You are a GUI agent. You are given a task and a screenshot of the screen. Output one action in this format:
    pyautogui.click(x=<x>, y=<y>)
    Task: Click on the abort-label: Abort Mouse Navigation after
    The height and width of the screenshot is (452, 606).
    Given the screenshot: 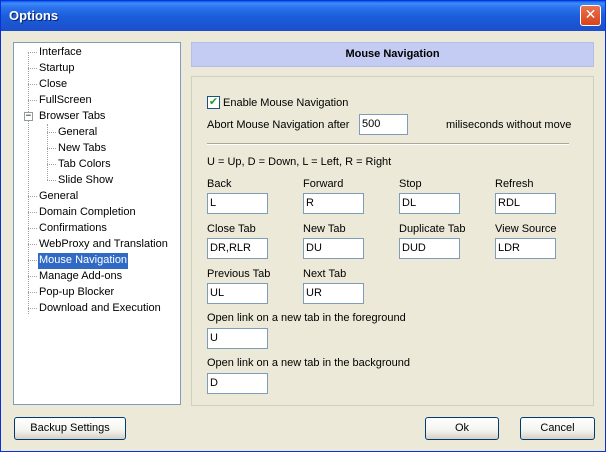 What is the action you would take?
    pyautogui.click(x=278, y=125)
    